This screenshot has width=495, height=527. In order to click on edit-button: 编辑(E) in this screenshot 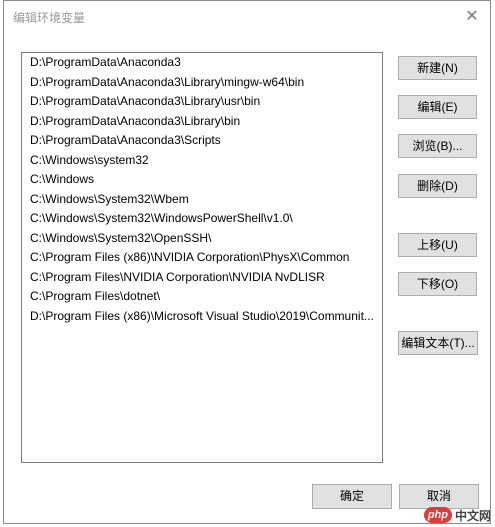, I will do `click(437, 107)`.